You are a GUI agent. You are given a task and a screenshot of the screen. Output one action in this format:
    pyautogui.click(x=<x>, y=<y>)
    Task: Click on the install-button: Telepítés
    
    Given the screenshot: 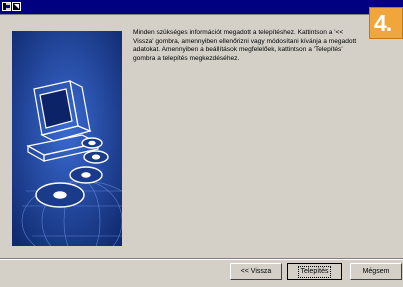 What is the action you would take?
    pyautogui.click(x=314, y=271)
    